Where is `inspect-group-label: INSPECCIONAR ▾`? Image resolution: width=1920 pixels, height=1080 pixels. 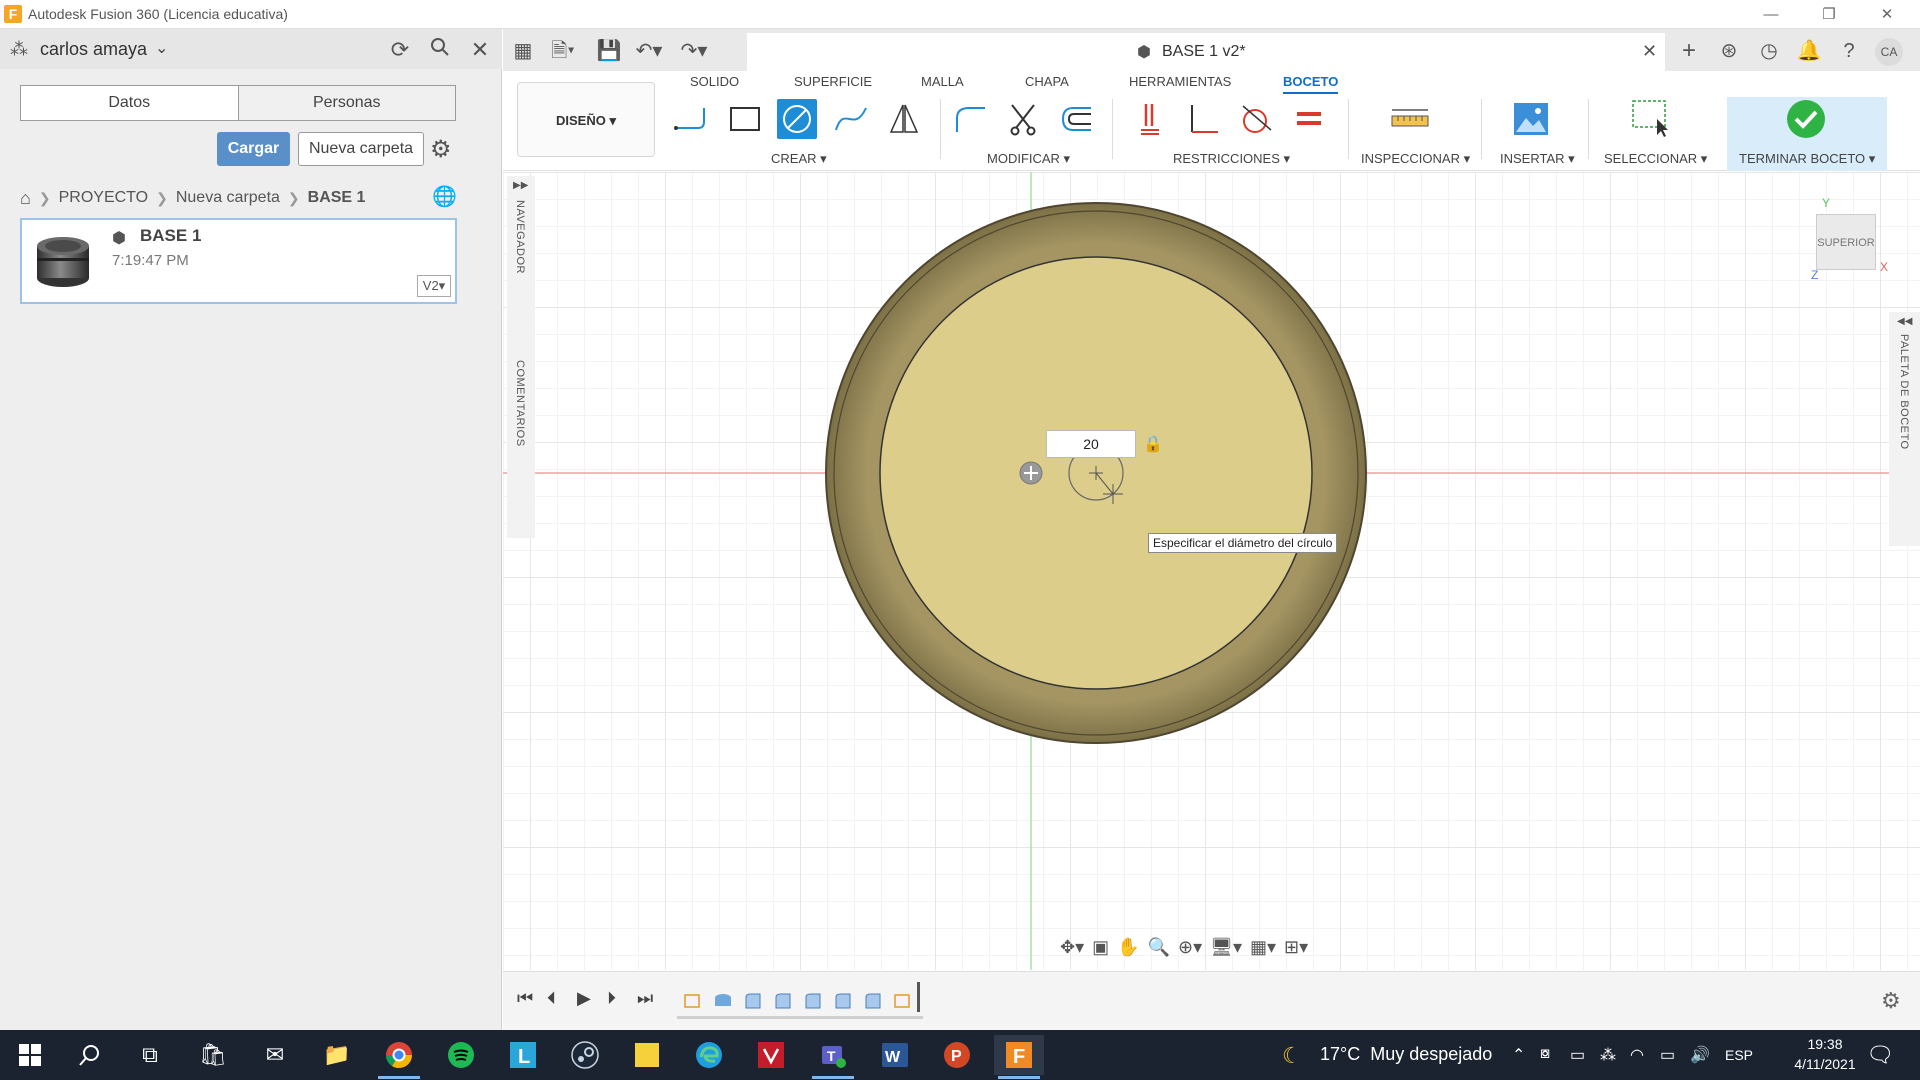
inspect-group-label: INSPECCIONAR ▾ is located at coordinates (1415, 159).